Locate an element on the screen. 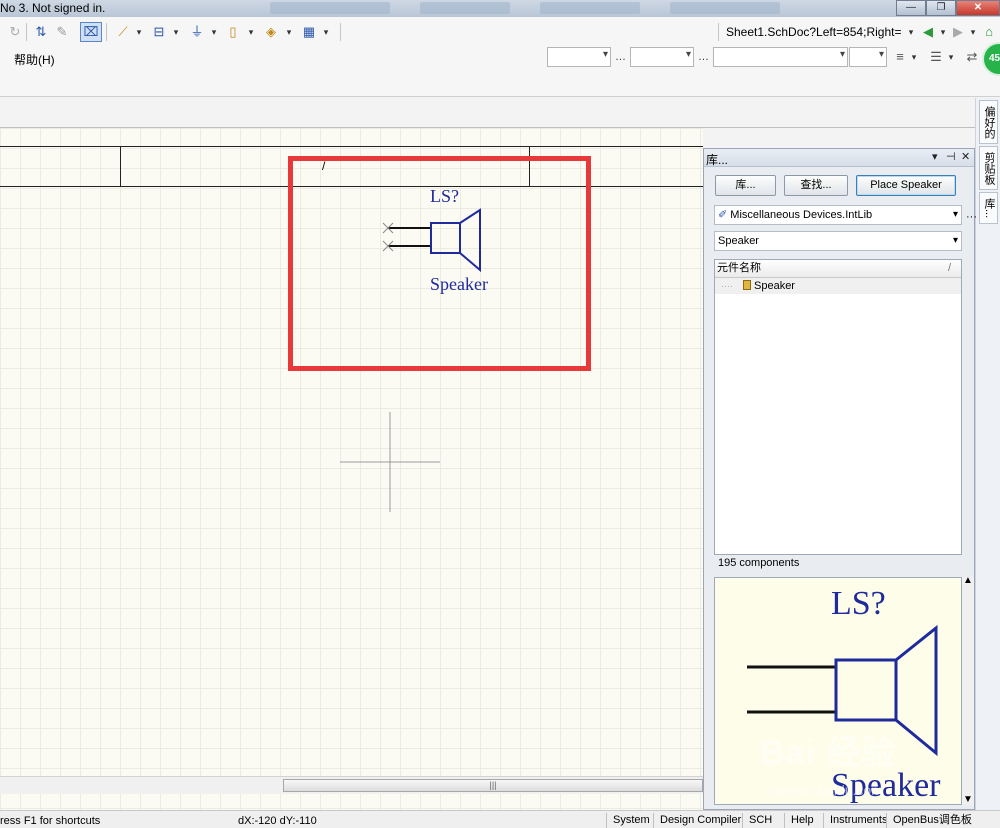  filter-value: Speaker is located at coordinates (738, 241).